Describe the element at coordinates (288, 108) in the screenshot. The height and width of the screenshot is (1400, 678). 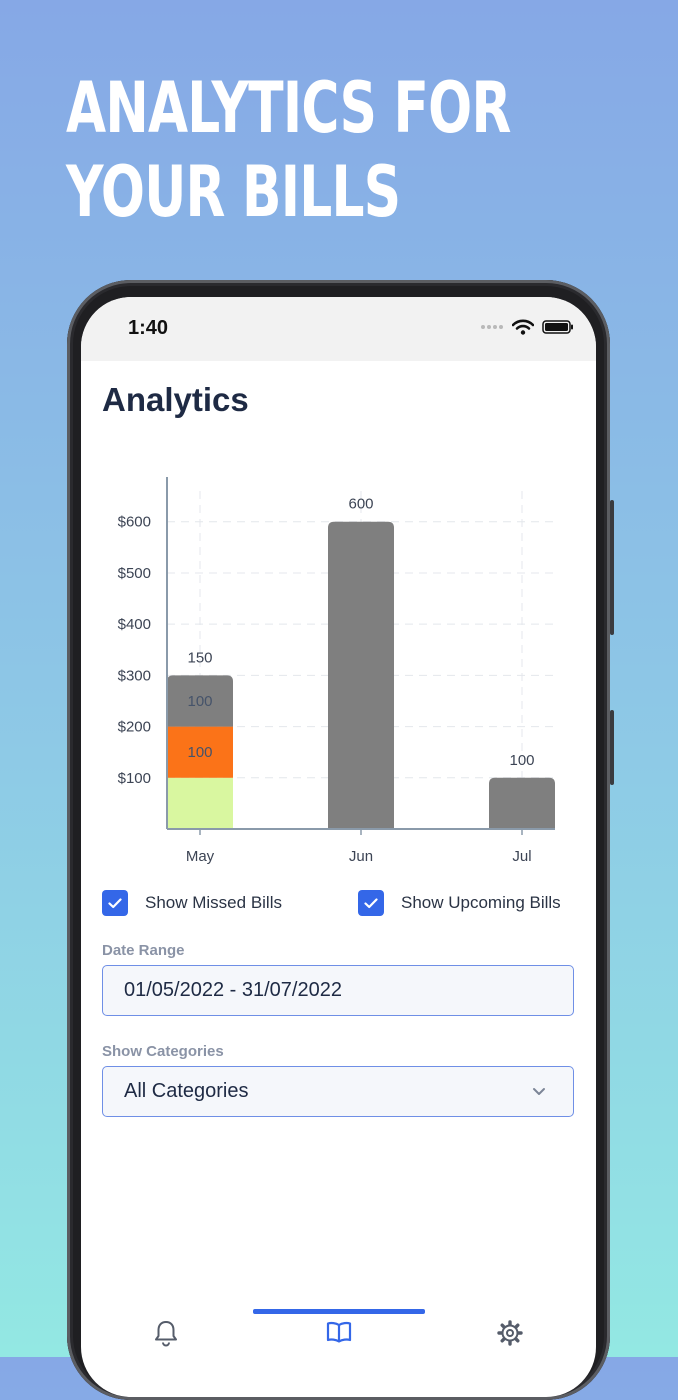
I see `promo-headline-line1: ANALYTICS FOR` at that location.